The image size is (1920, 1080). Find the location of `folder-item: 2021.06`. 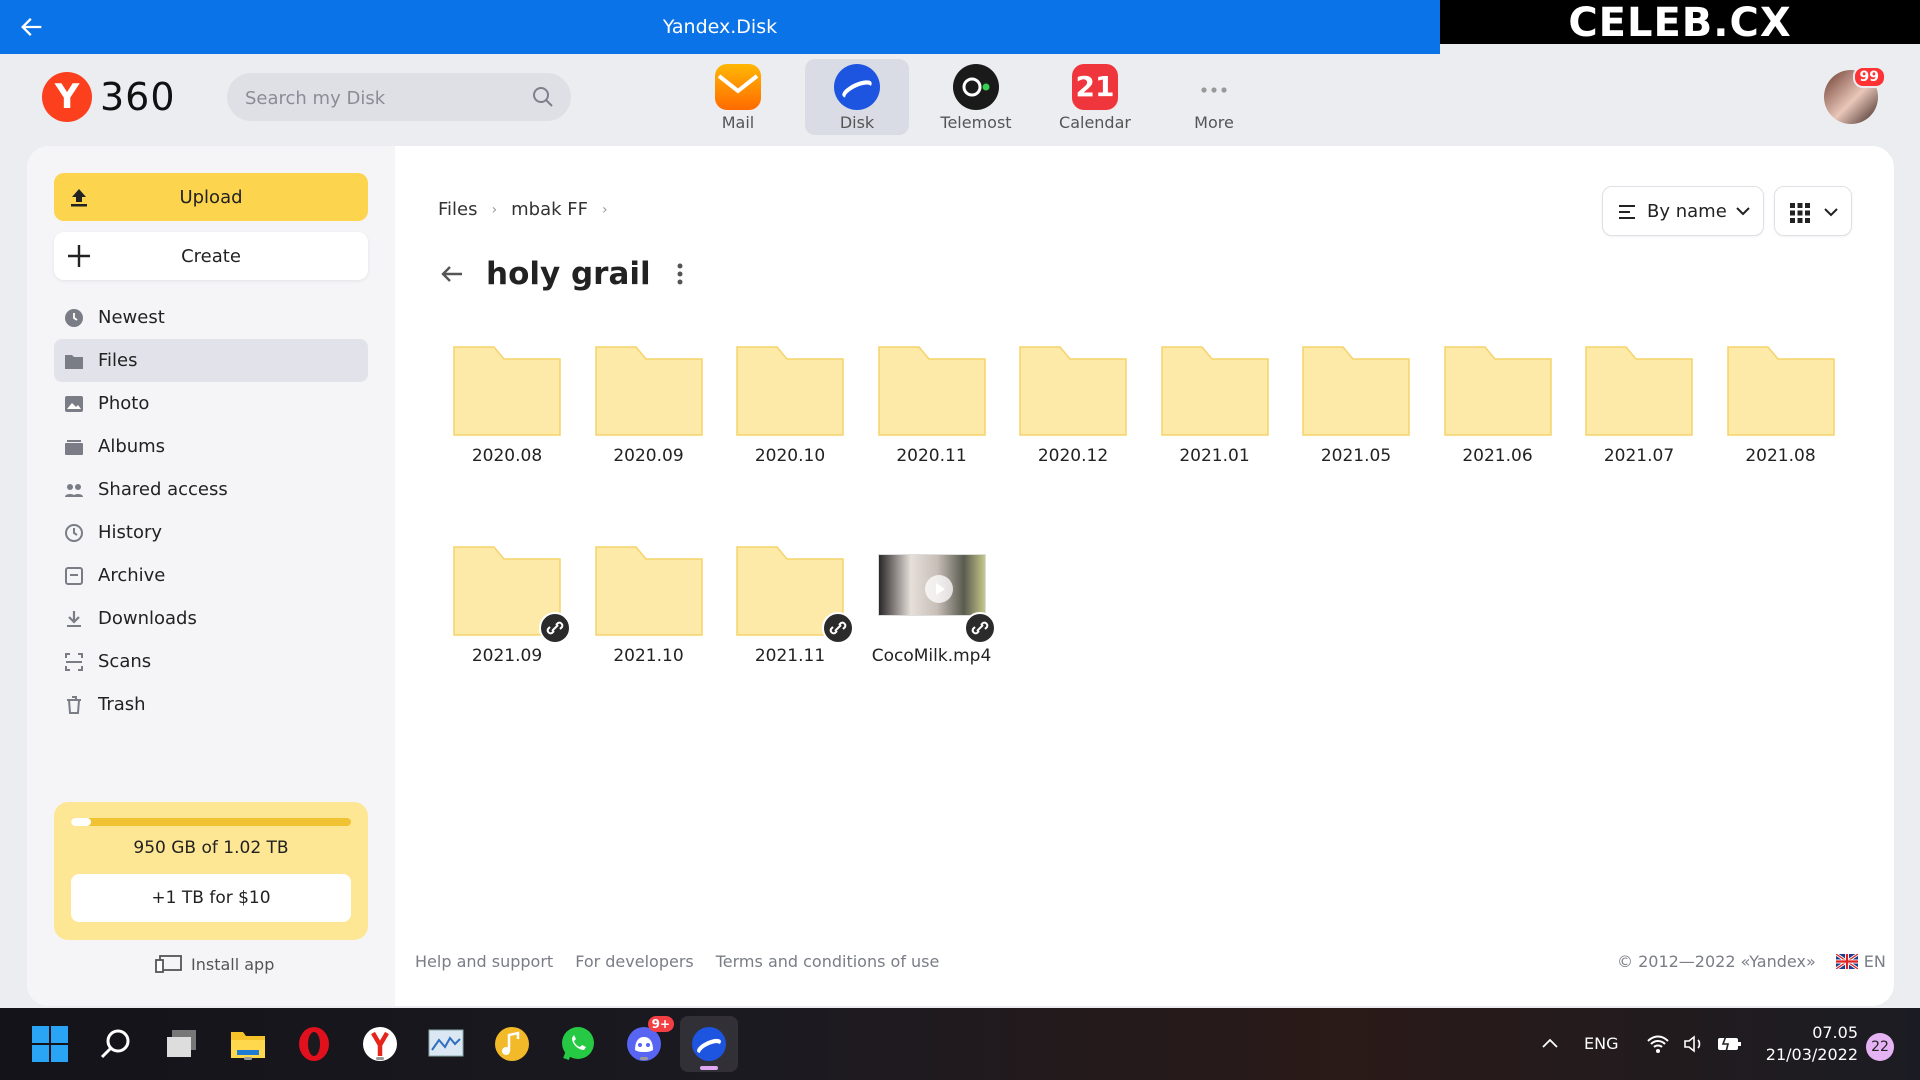

folder-item: 2021.06 is located at coordinates (1503, 421).